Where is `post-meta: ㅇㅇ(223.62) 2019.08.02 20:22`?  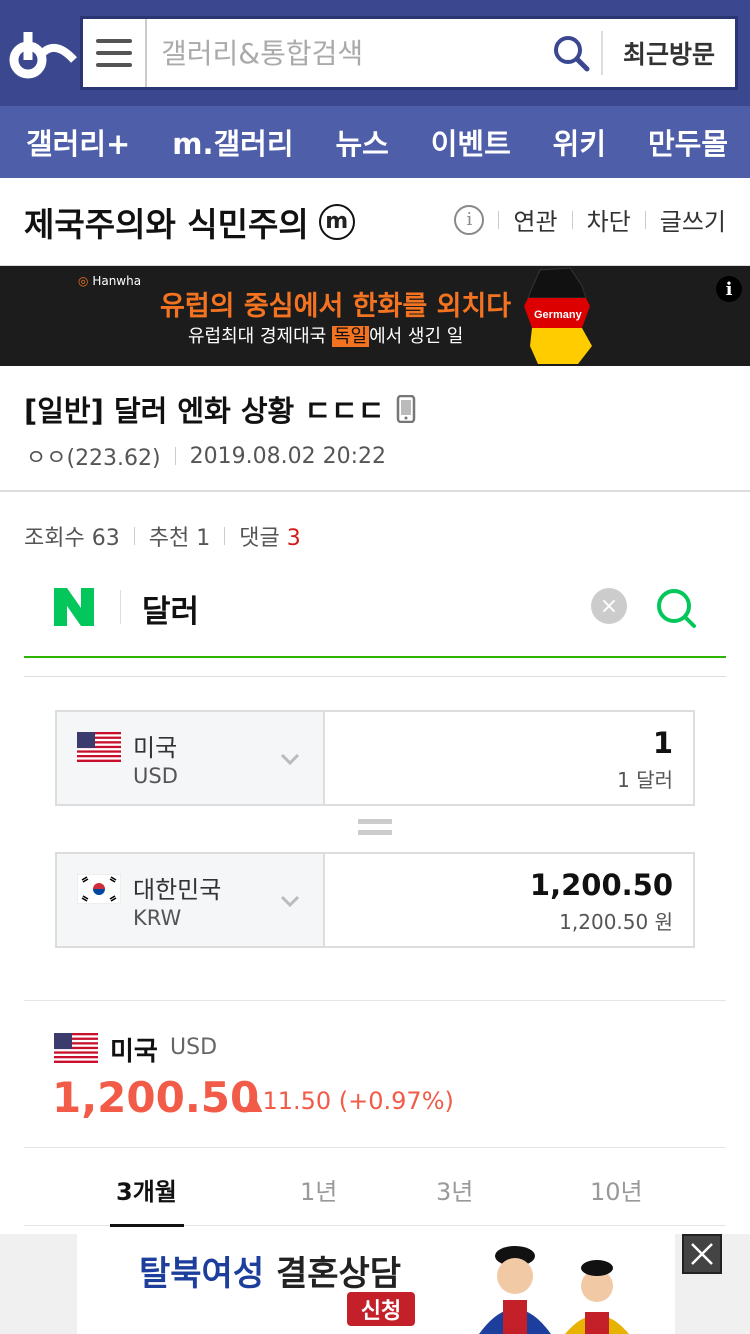 post-meta: ㅇㅇ(223.62) 2019.08.02 20:22 is located at coordinates (206, 456).